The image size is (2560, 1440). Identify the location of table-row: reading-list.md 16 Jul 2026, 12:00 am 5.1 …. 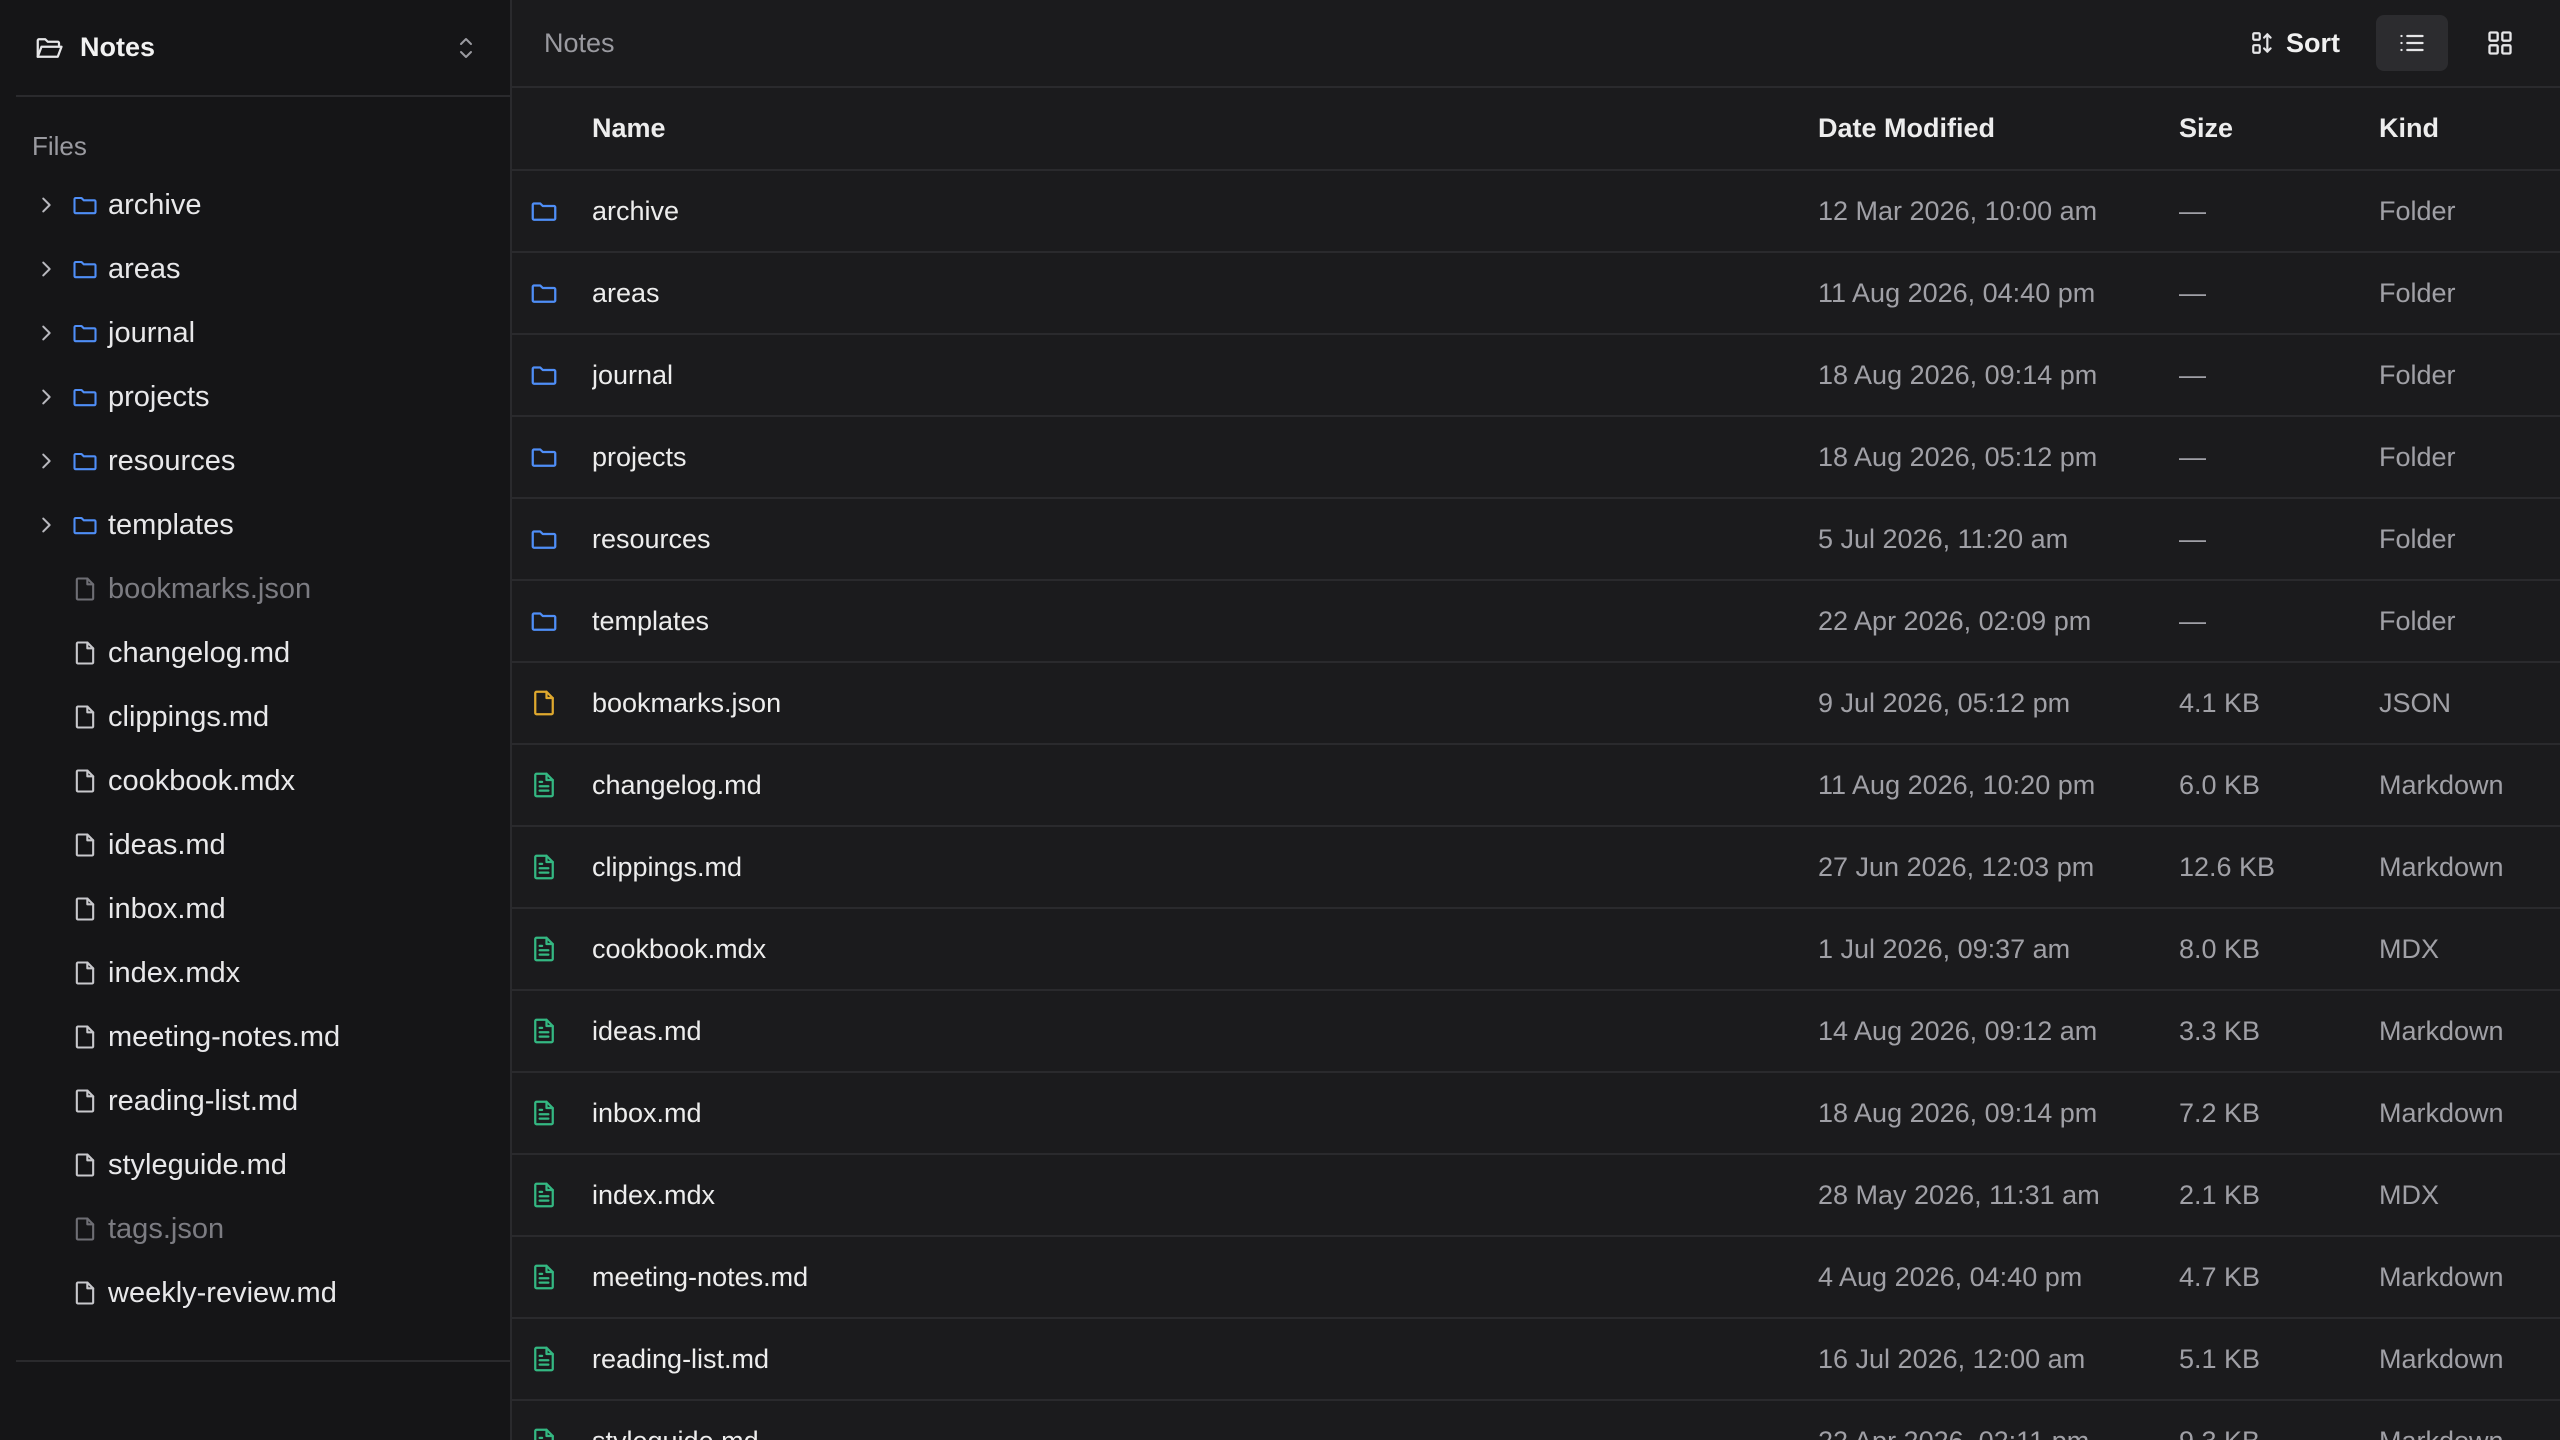
(1536, 1359).